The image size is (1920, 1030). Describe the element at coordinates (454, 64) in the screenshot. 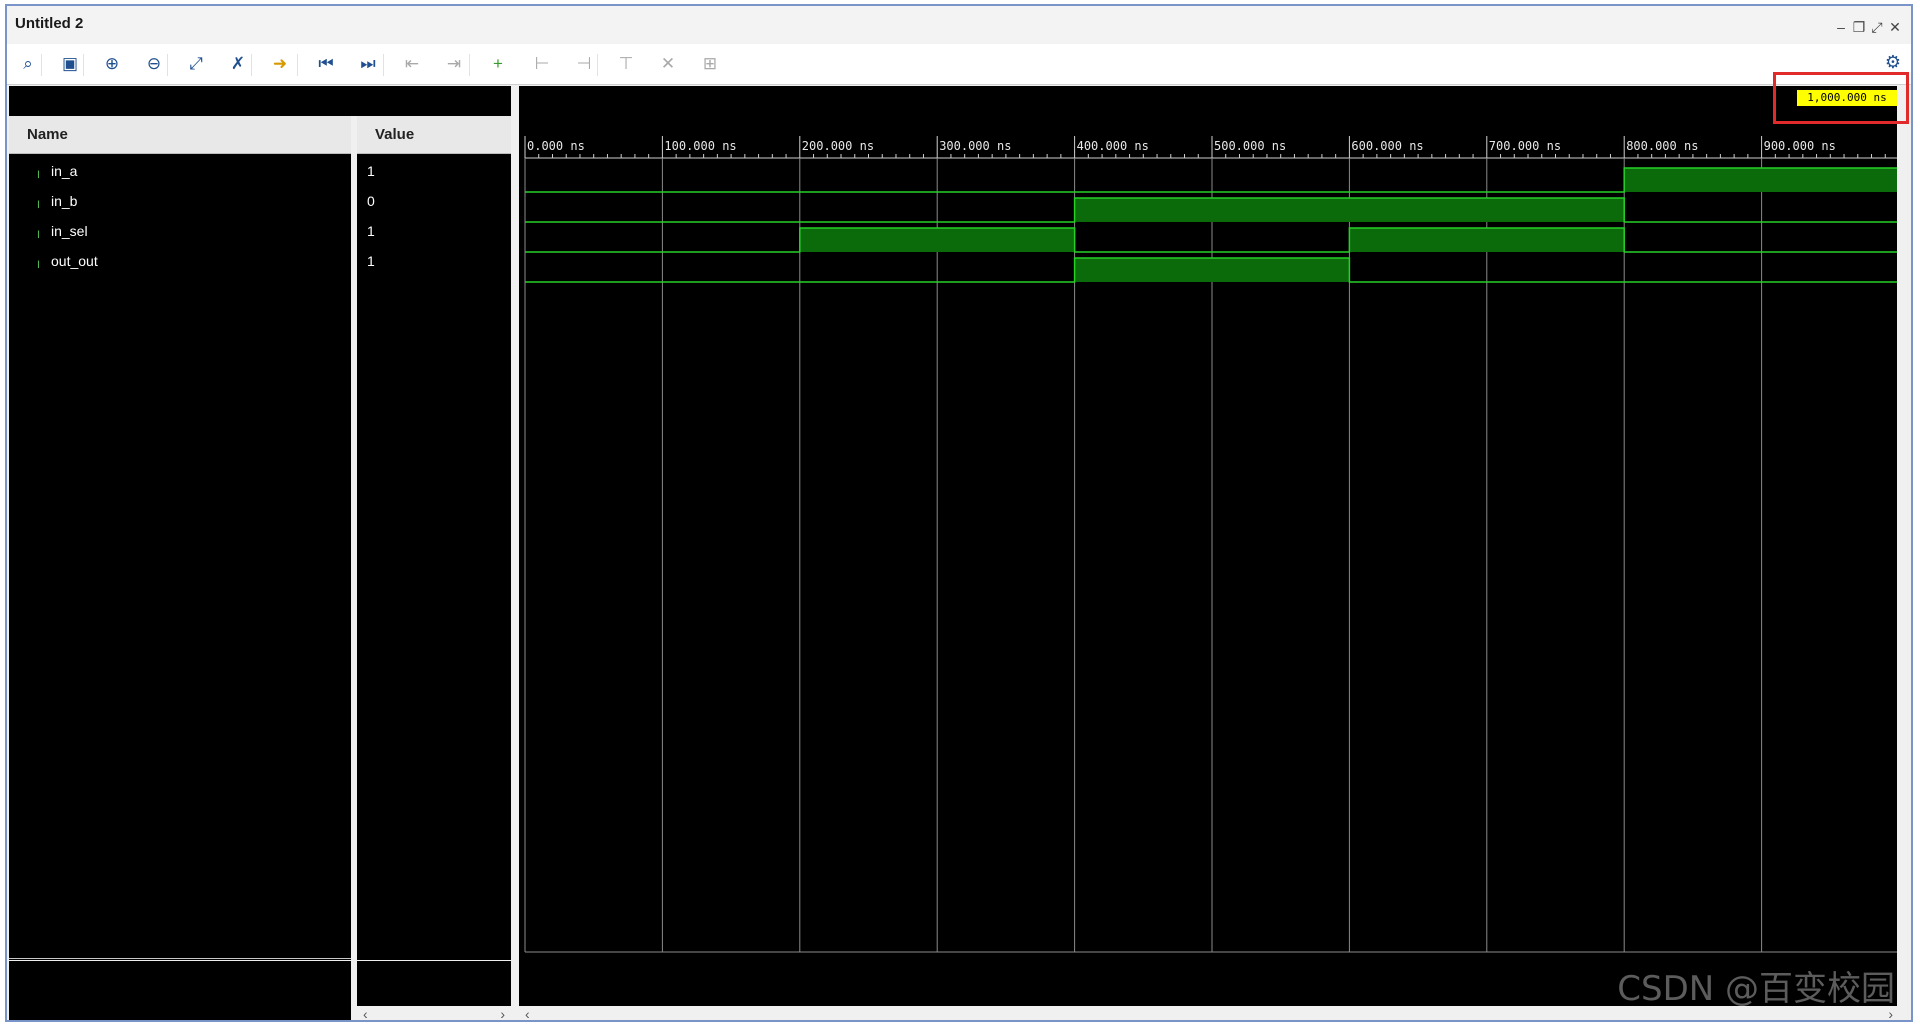

I see `next-transition-icon: ⇥` at that location.